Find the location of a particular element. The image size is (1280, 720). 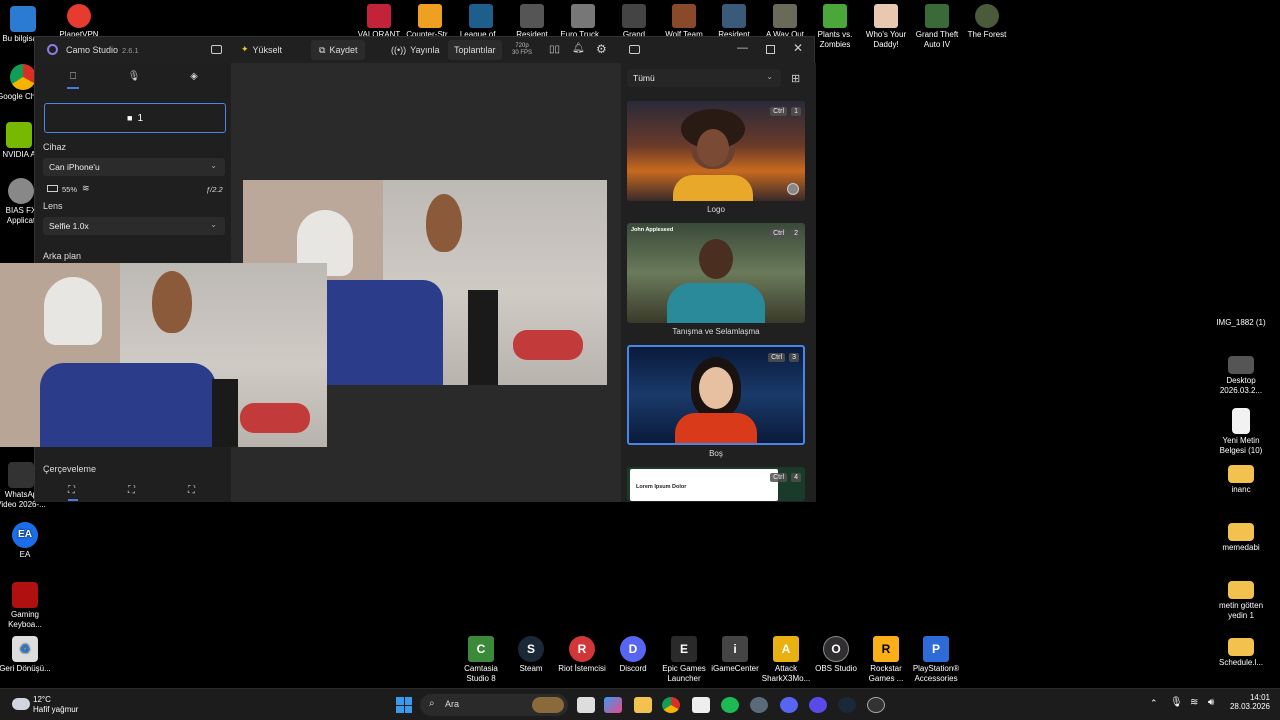

tab-layers: ◈ is located at coordinates (194, 78).